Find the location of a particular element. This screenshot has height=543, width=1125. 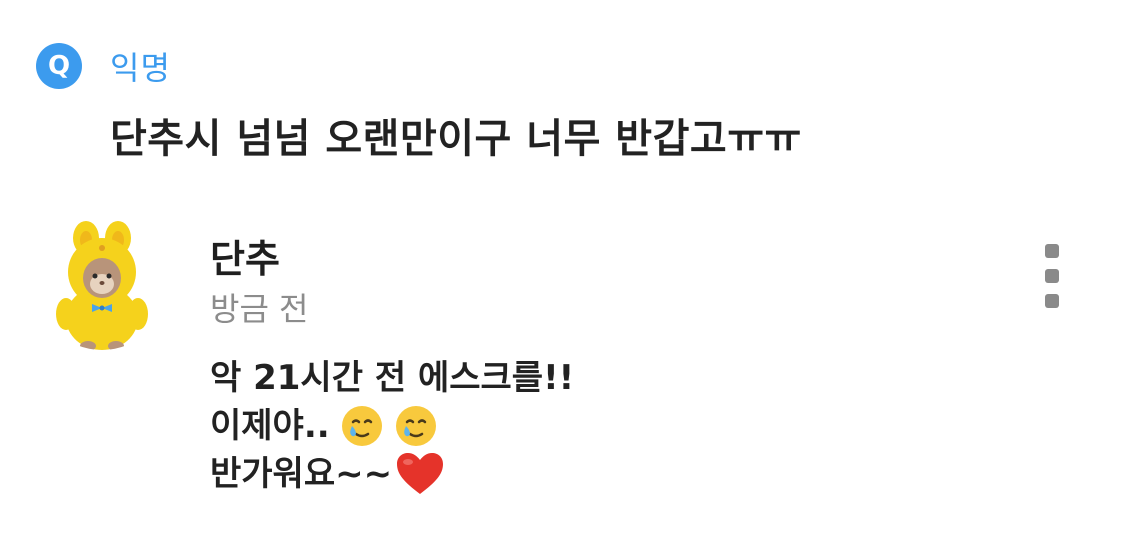

question-badge: Q is located at coordinates (59, 66).